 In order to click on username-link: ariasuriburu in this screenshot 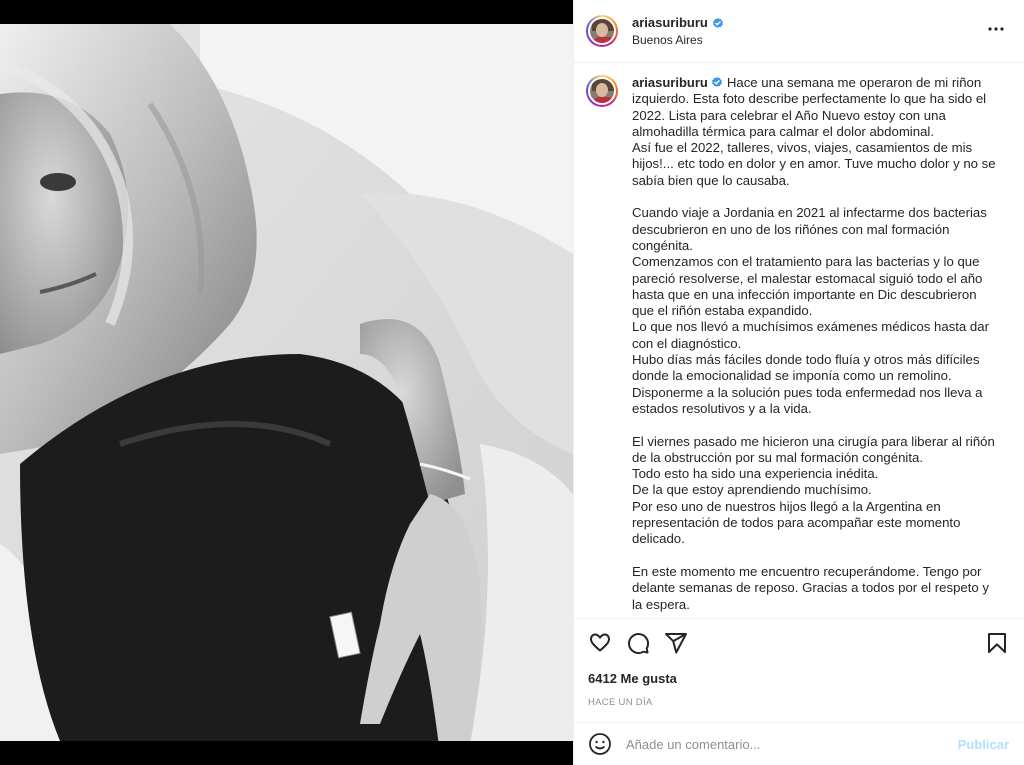, I will do `click(670, 22)`.